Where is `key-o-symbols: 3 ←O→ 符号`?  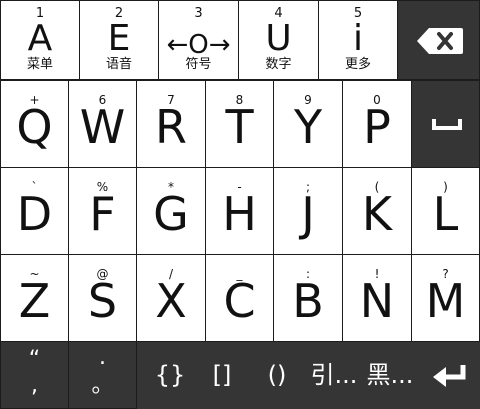
key-o-symbols: 3 ←O→ 符号 is located at coordinates (198, 40).